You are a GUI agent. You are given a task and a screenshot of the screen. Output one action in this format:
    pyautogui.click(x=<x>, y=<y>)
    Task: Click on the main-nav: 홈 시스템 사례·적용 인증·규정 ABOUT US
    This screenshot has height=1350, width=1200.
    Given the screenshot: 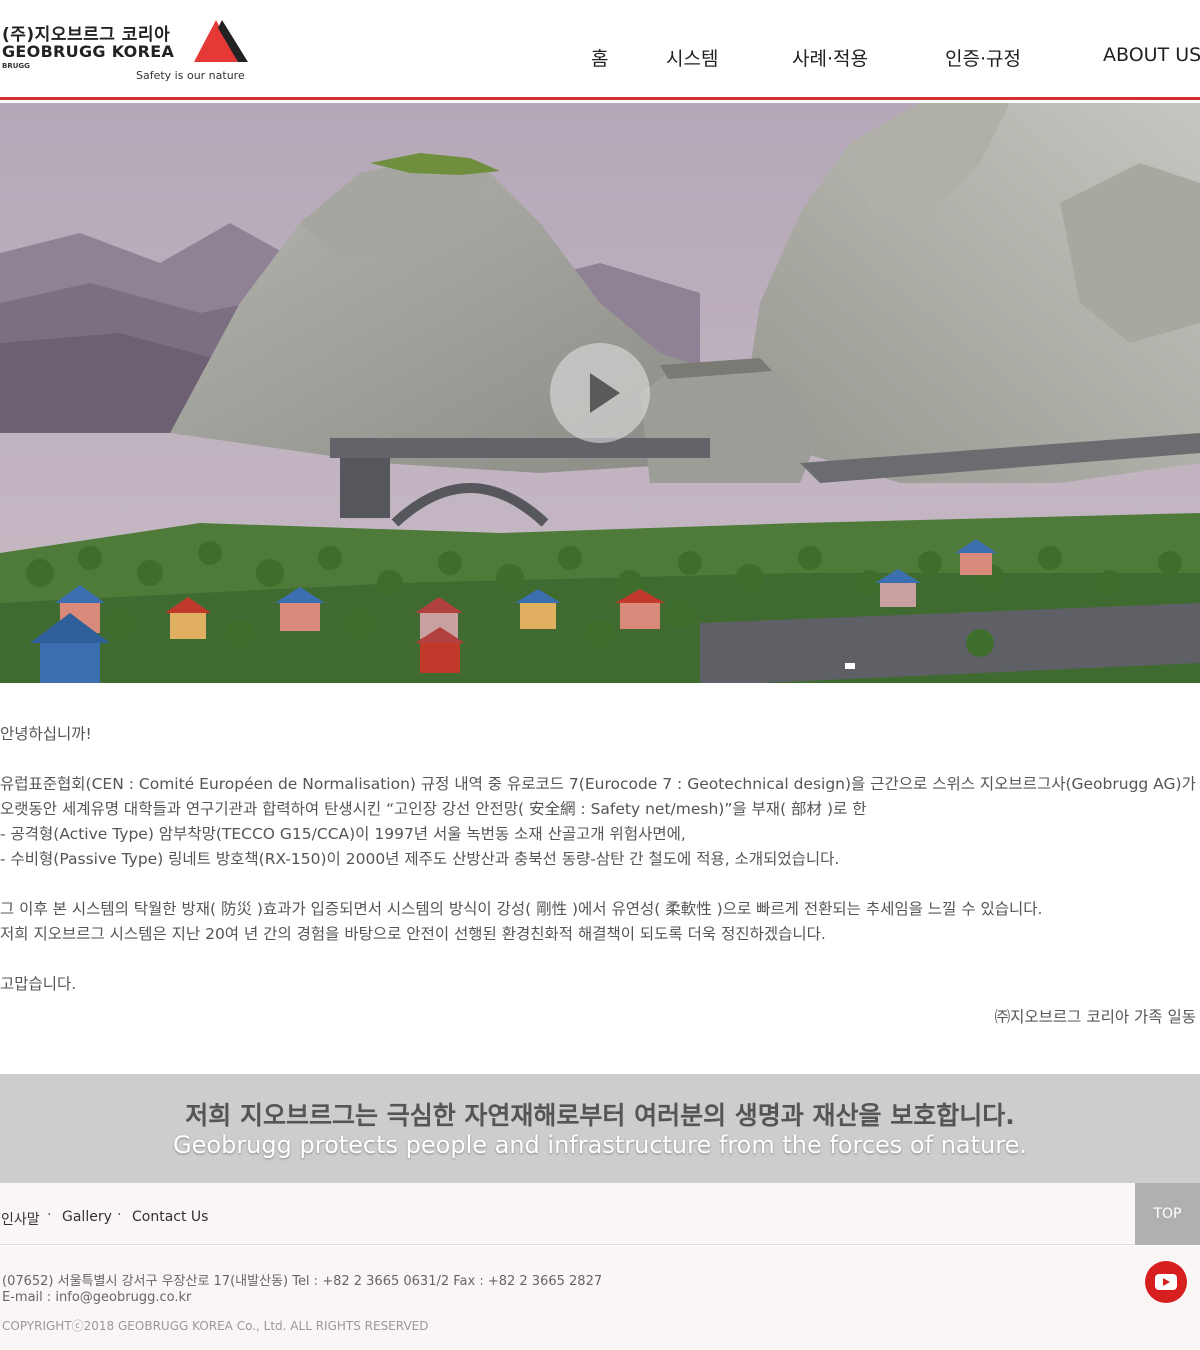 What is the action you would take?
    pyautogui.click(x=600, y=58)
    